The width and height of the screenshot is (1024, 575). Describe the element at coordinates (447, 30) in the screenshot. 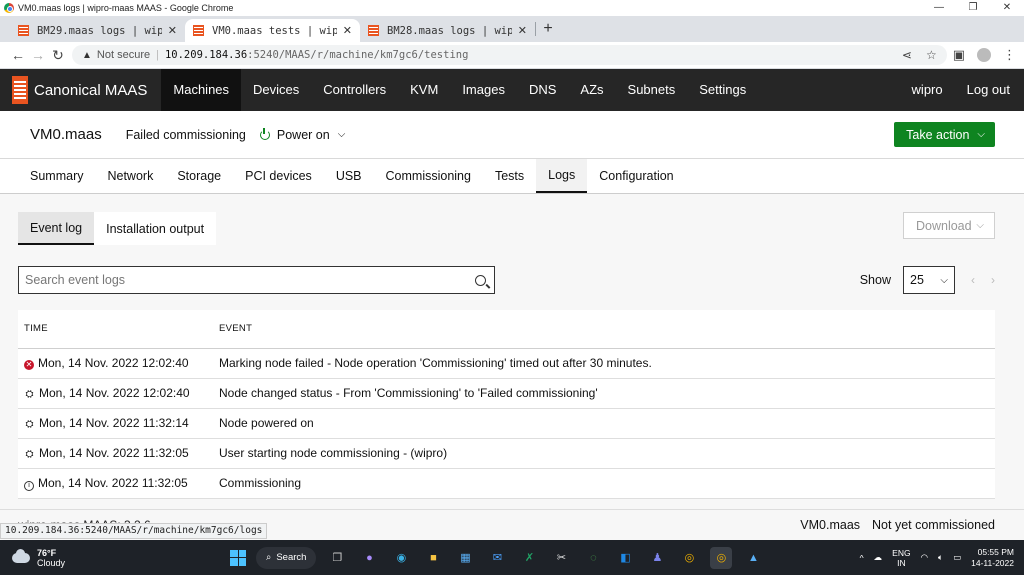

I see `browser-tab-bm28: BM28.maas logs | wipro- ✕` at that location.